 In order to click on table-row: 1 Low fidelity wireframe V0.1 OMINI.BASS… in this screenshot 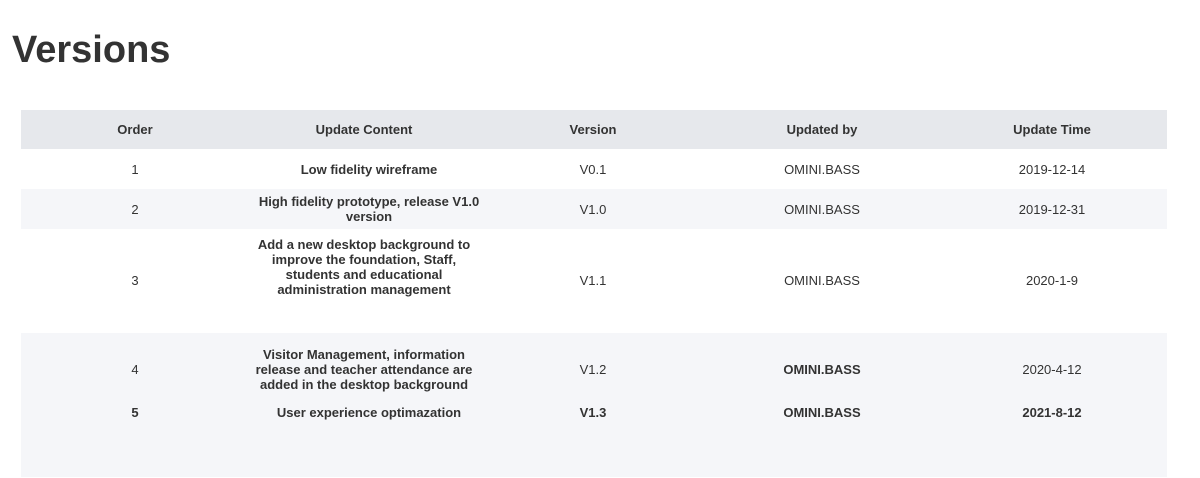, I will do `click(594, 169)`.